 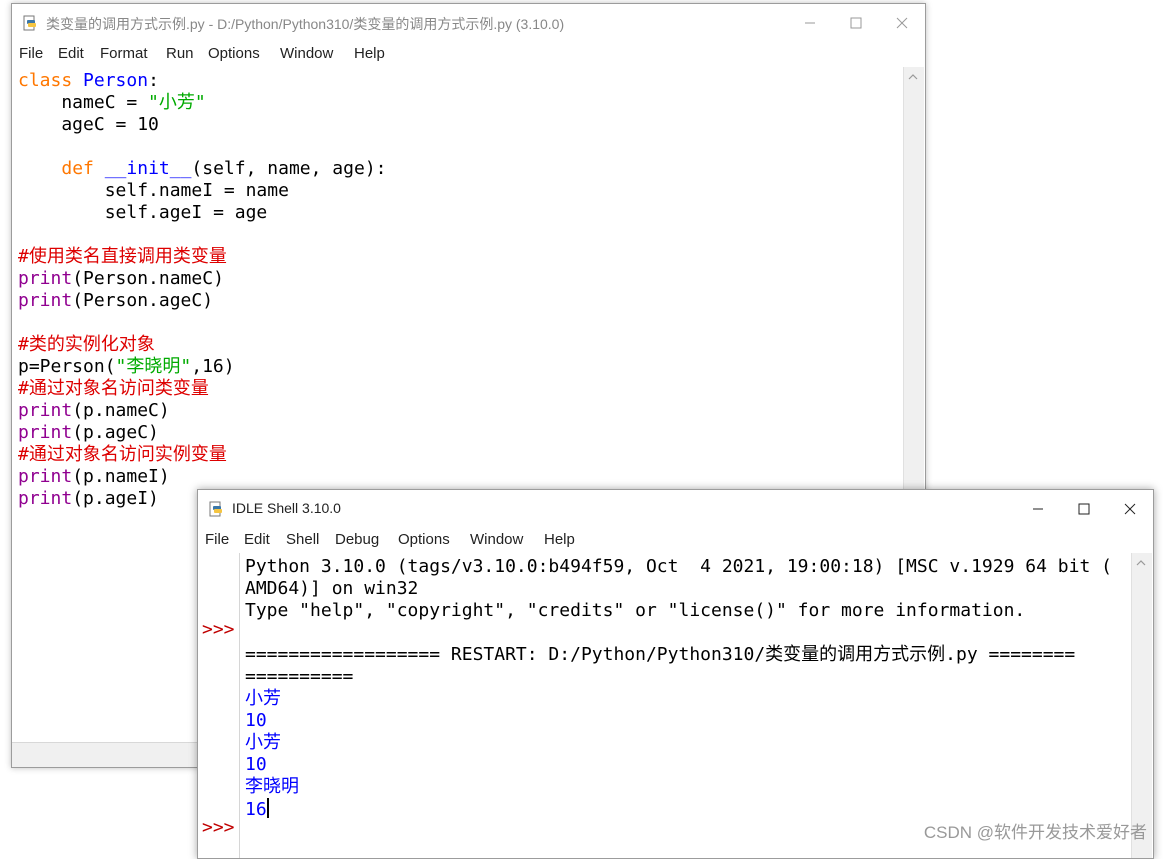 What do you see at coordinates (468, 54) in the screenshot?
I see `editor-menubar: File Edit Format Run Options Window Help` at bounding box center [468, 54].